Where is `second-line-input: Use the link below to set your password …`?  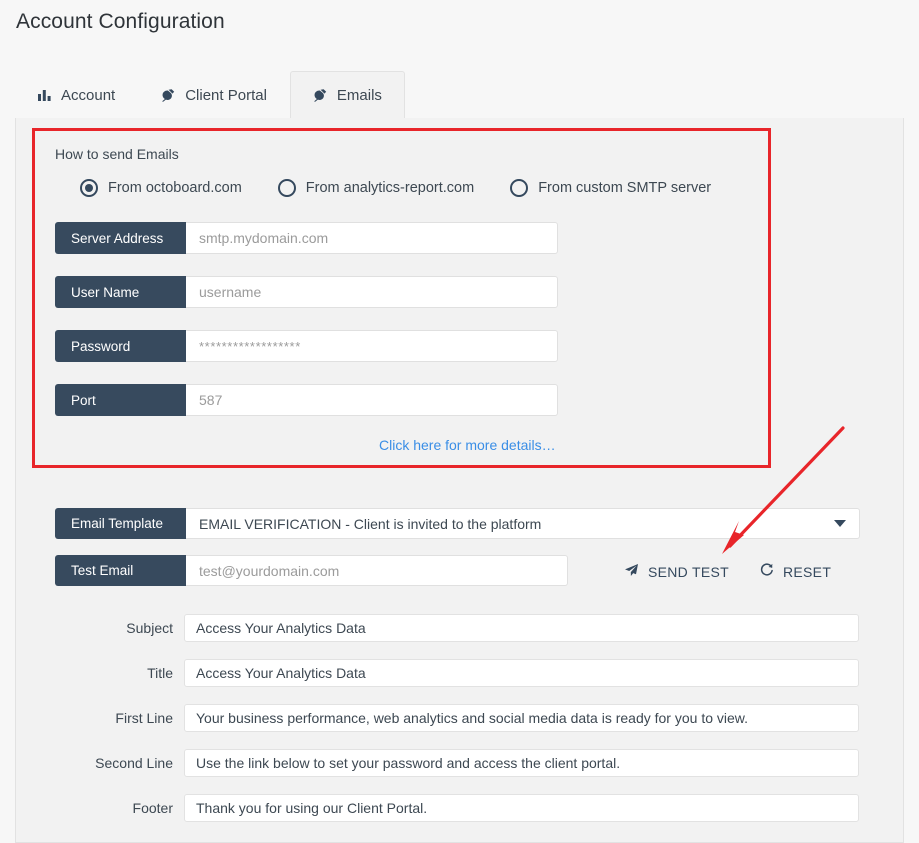
second-line-input: Use the link below to set your password … is located at coordinates (521, 763).